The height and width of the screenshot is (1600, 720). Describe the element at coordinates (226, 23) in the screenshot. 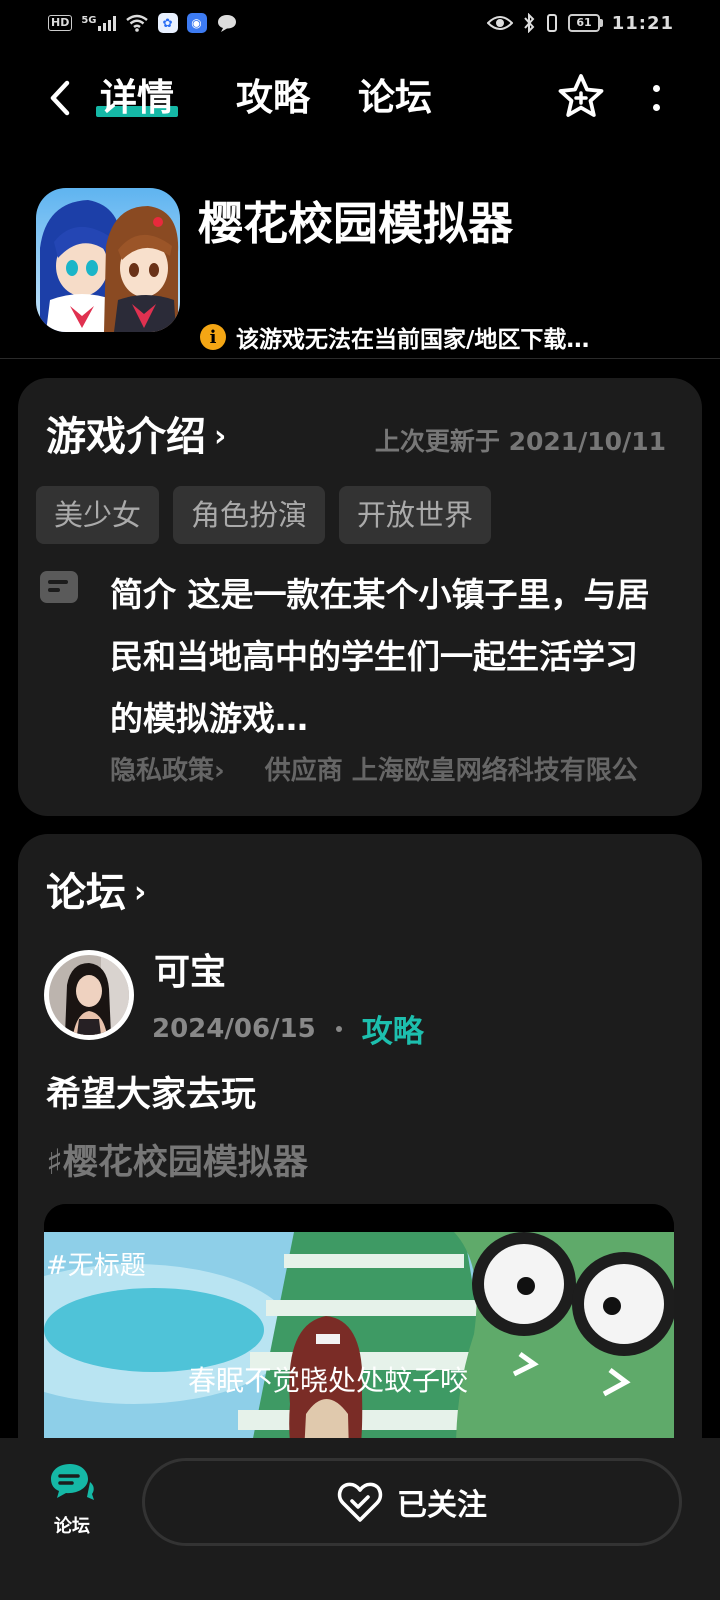

I see `chat-bubble-icon` at that location.